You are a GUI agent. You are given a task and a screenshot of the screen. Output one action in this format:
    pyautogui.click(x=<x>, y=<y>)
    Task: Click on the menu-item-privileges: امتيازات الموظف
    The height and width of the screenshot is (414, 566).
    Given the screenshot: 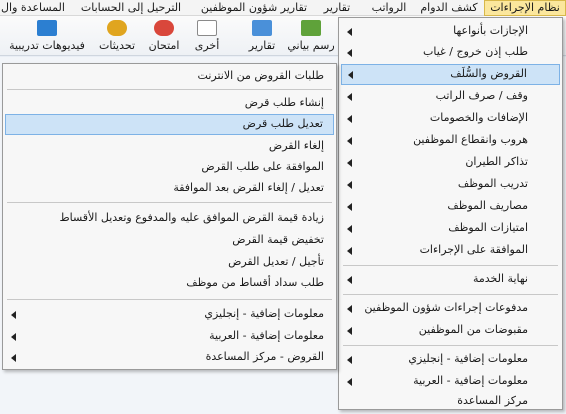 What is the action you would take?
    pyautogui.click(x=450, y=228)
    